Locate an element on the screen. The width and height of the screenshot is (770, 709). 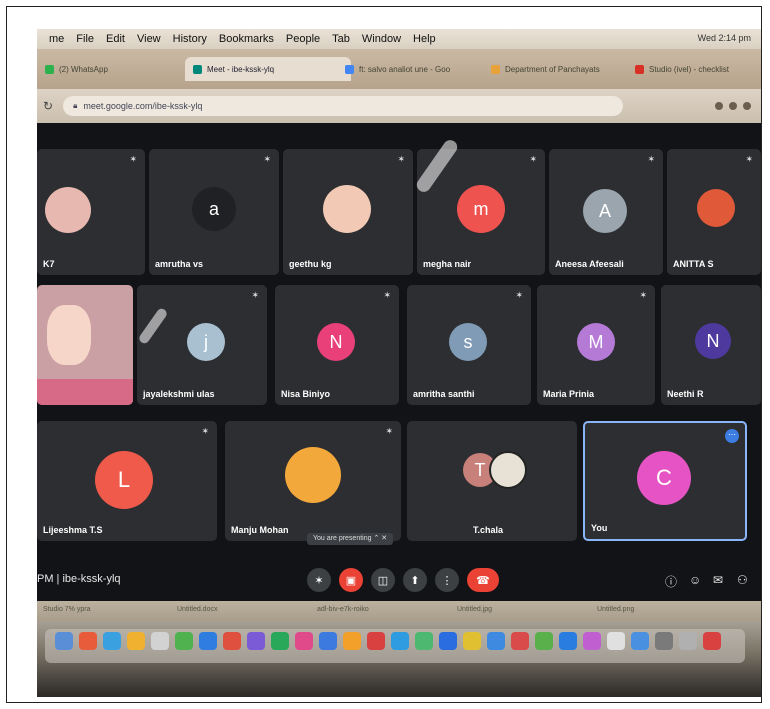
menu-item-file: File is located at coordinates (85, 39).